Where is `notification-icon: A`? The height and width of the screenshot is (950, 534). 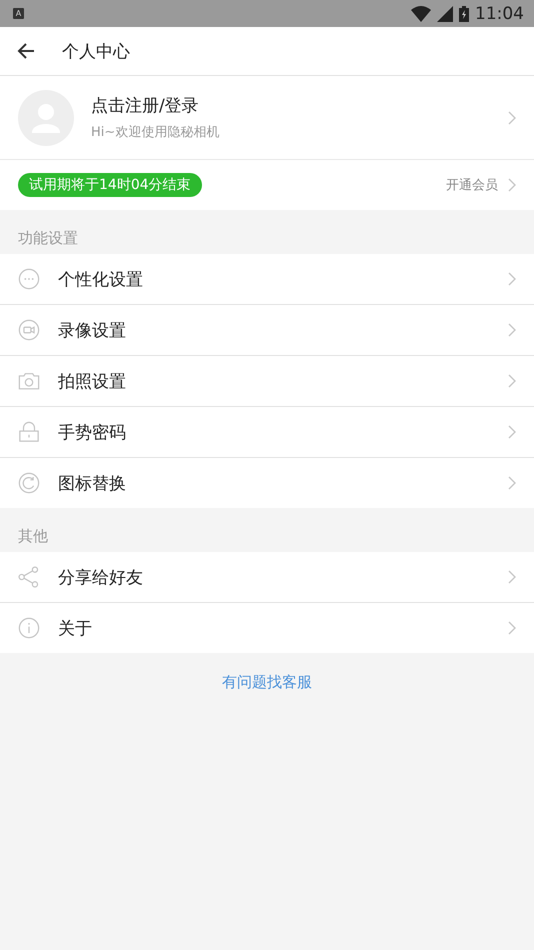
notification-icon: A is located at coordinates (18, 13).